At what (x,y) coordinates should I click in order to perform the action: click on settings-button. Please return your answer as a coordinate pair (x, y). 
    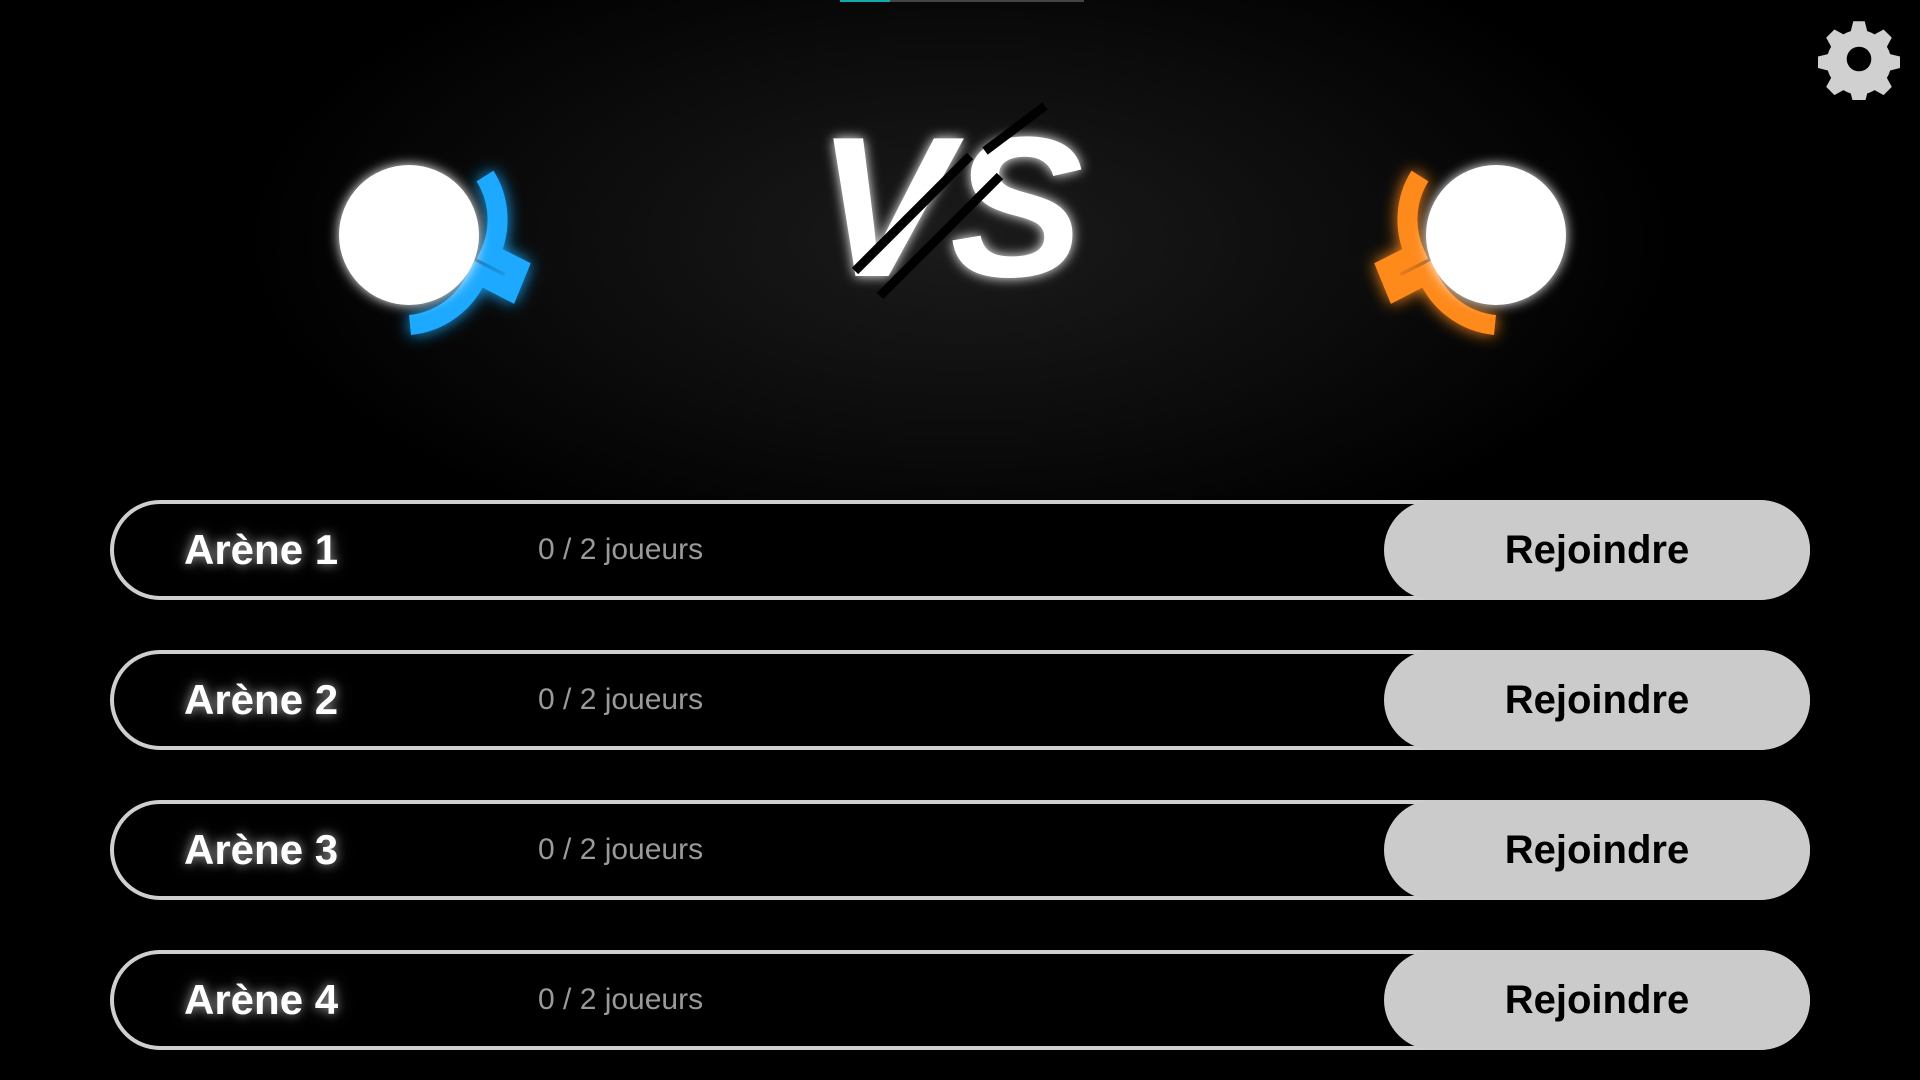
    Looking at the image, I should click on (1859, 59).